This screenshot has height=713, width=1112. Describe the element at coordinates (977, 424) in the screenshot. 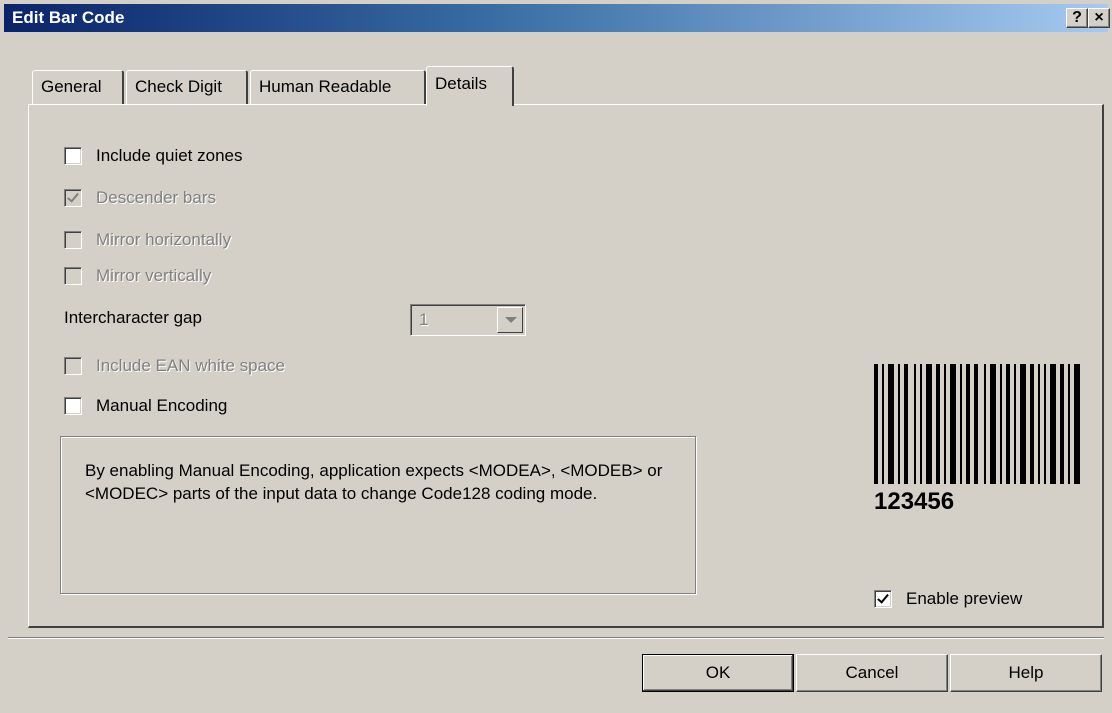

I see `barcode-preview` at that location.